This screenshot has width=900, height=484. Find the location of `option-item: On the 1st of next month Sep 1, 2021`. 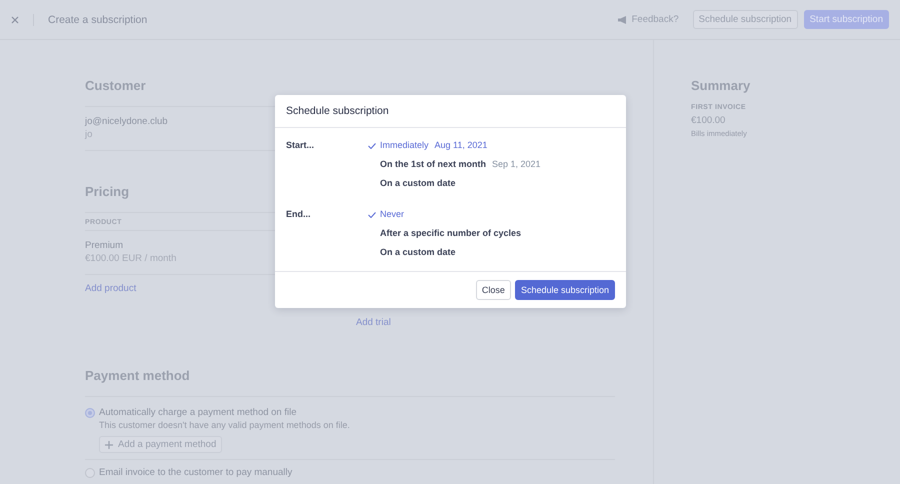

option-item: On the 1st of next month Sep 1, 2021 is located at coordinates (454, 164).